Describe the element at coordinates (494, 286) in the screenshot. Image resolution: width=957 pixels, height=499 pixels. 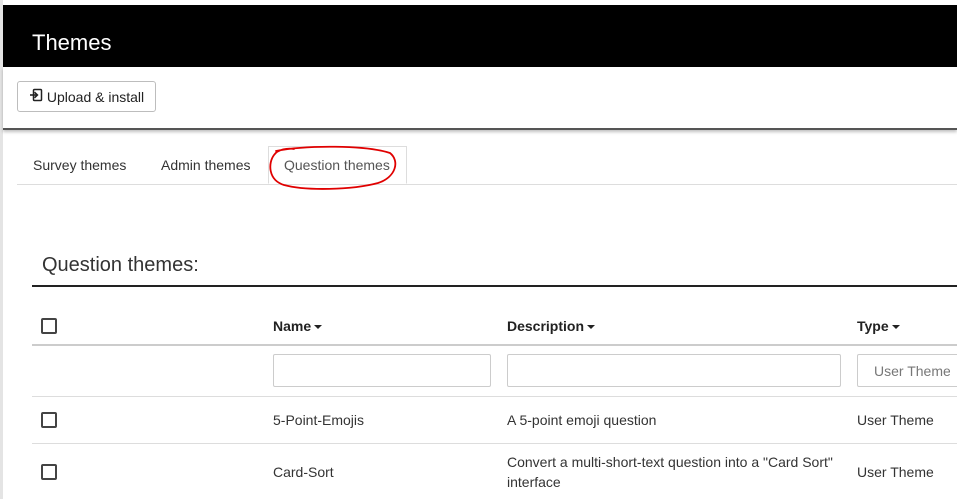
I see `section-divider` at that location.